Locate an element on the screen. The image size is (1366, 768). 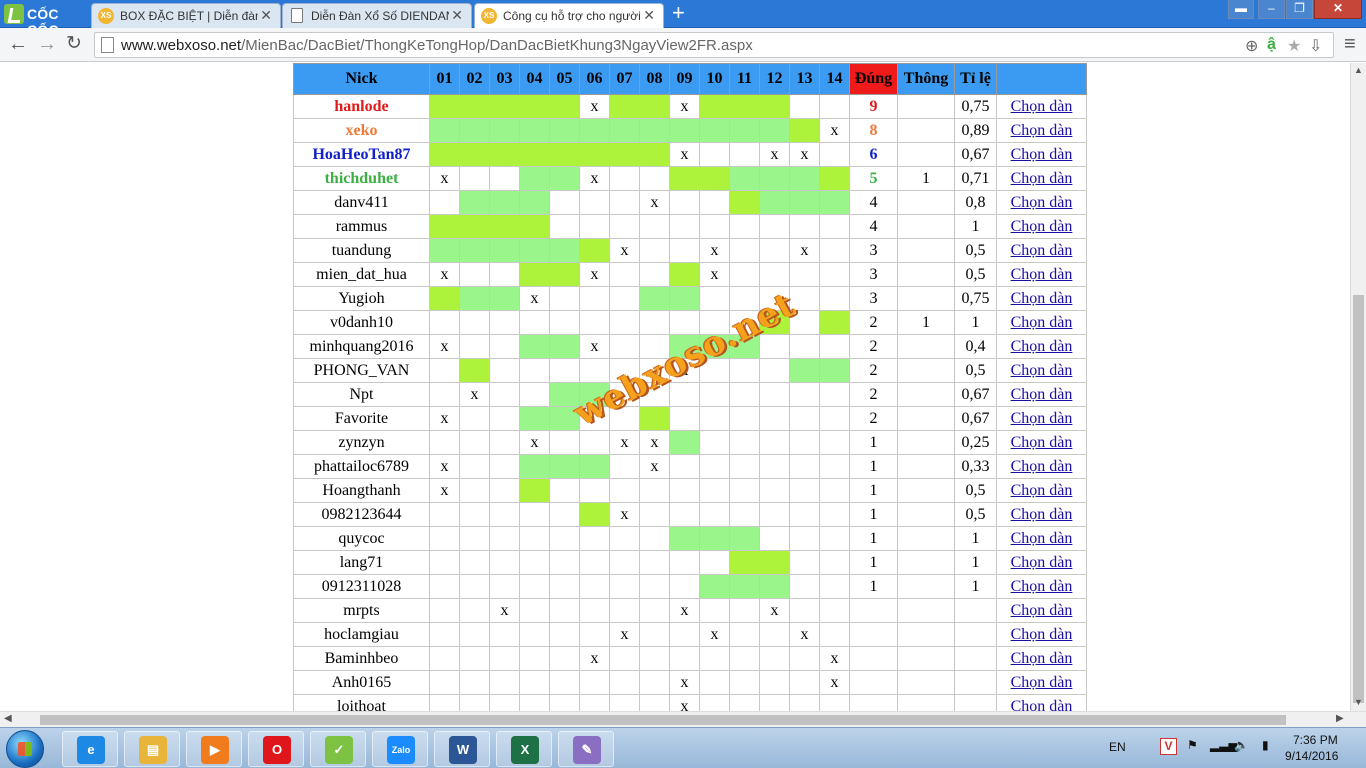
unikey-icon: V is located at coordinates (1168, 746).